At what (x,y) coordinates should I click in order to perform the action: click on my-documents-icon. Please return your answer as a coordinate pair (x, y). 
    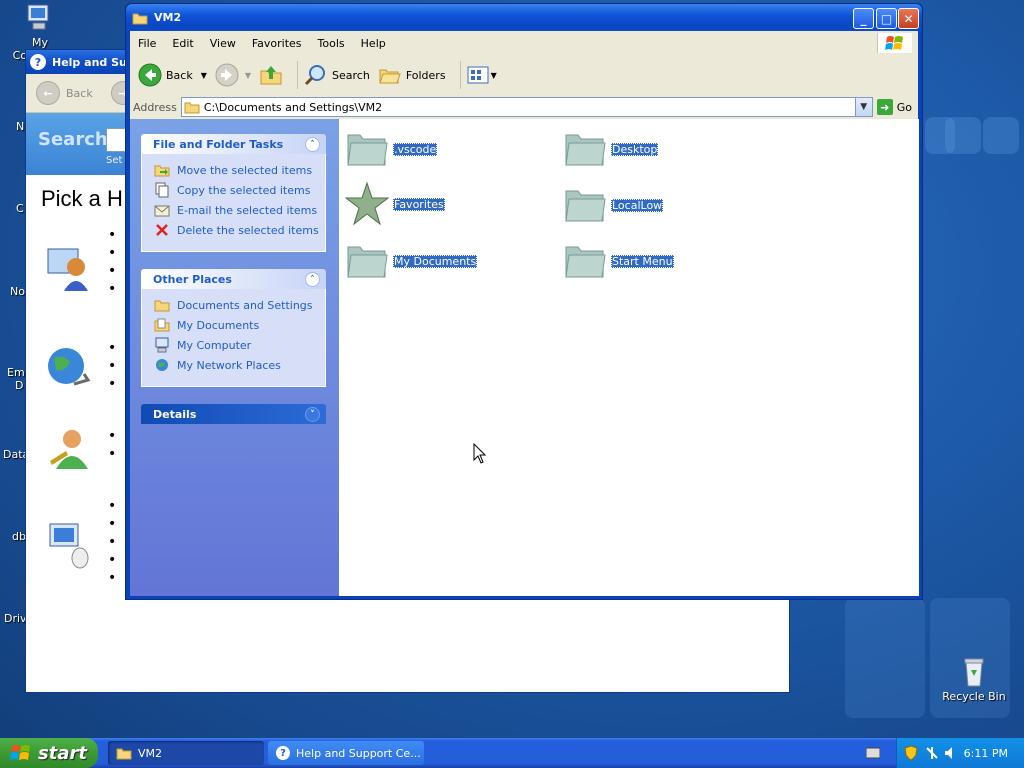
    Looking at the image, I should click on (162, 325).